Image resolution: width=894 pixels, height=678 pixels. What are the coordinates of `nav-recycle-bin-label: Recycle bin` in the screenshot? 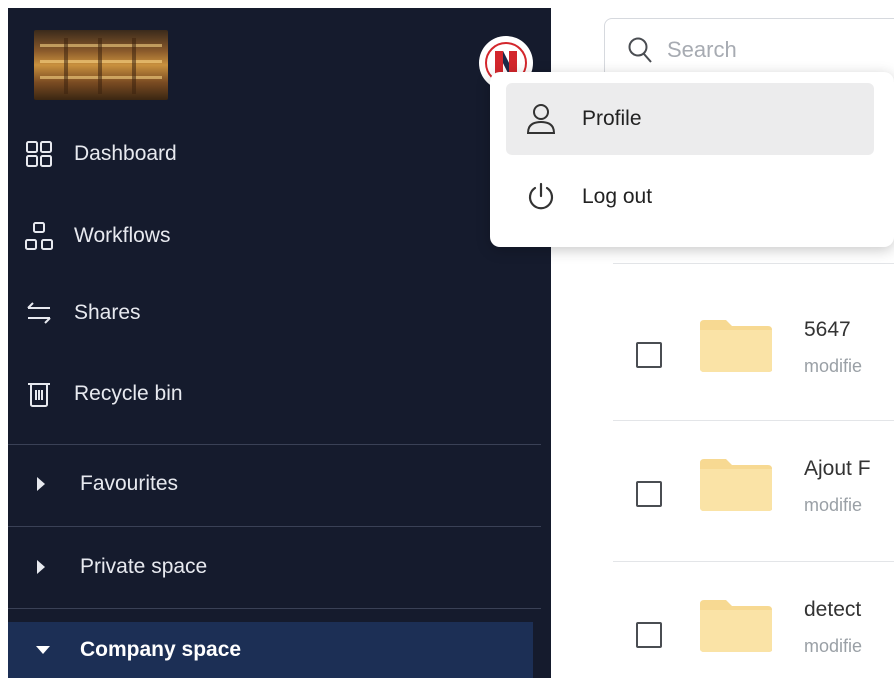 It's located at (128, 393).